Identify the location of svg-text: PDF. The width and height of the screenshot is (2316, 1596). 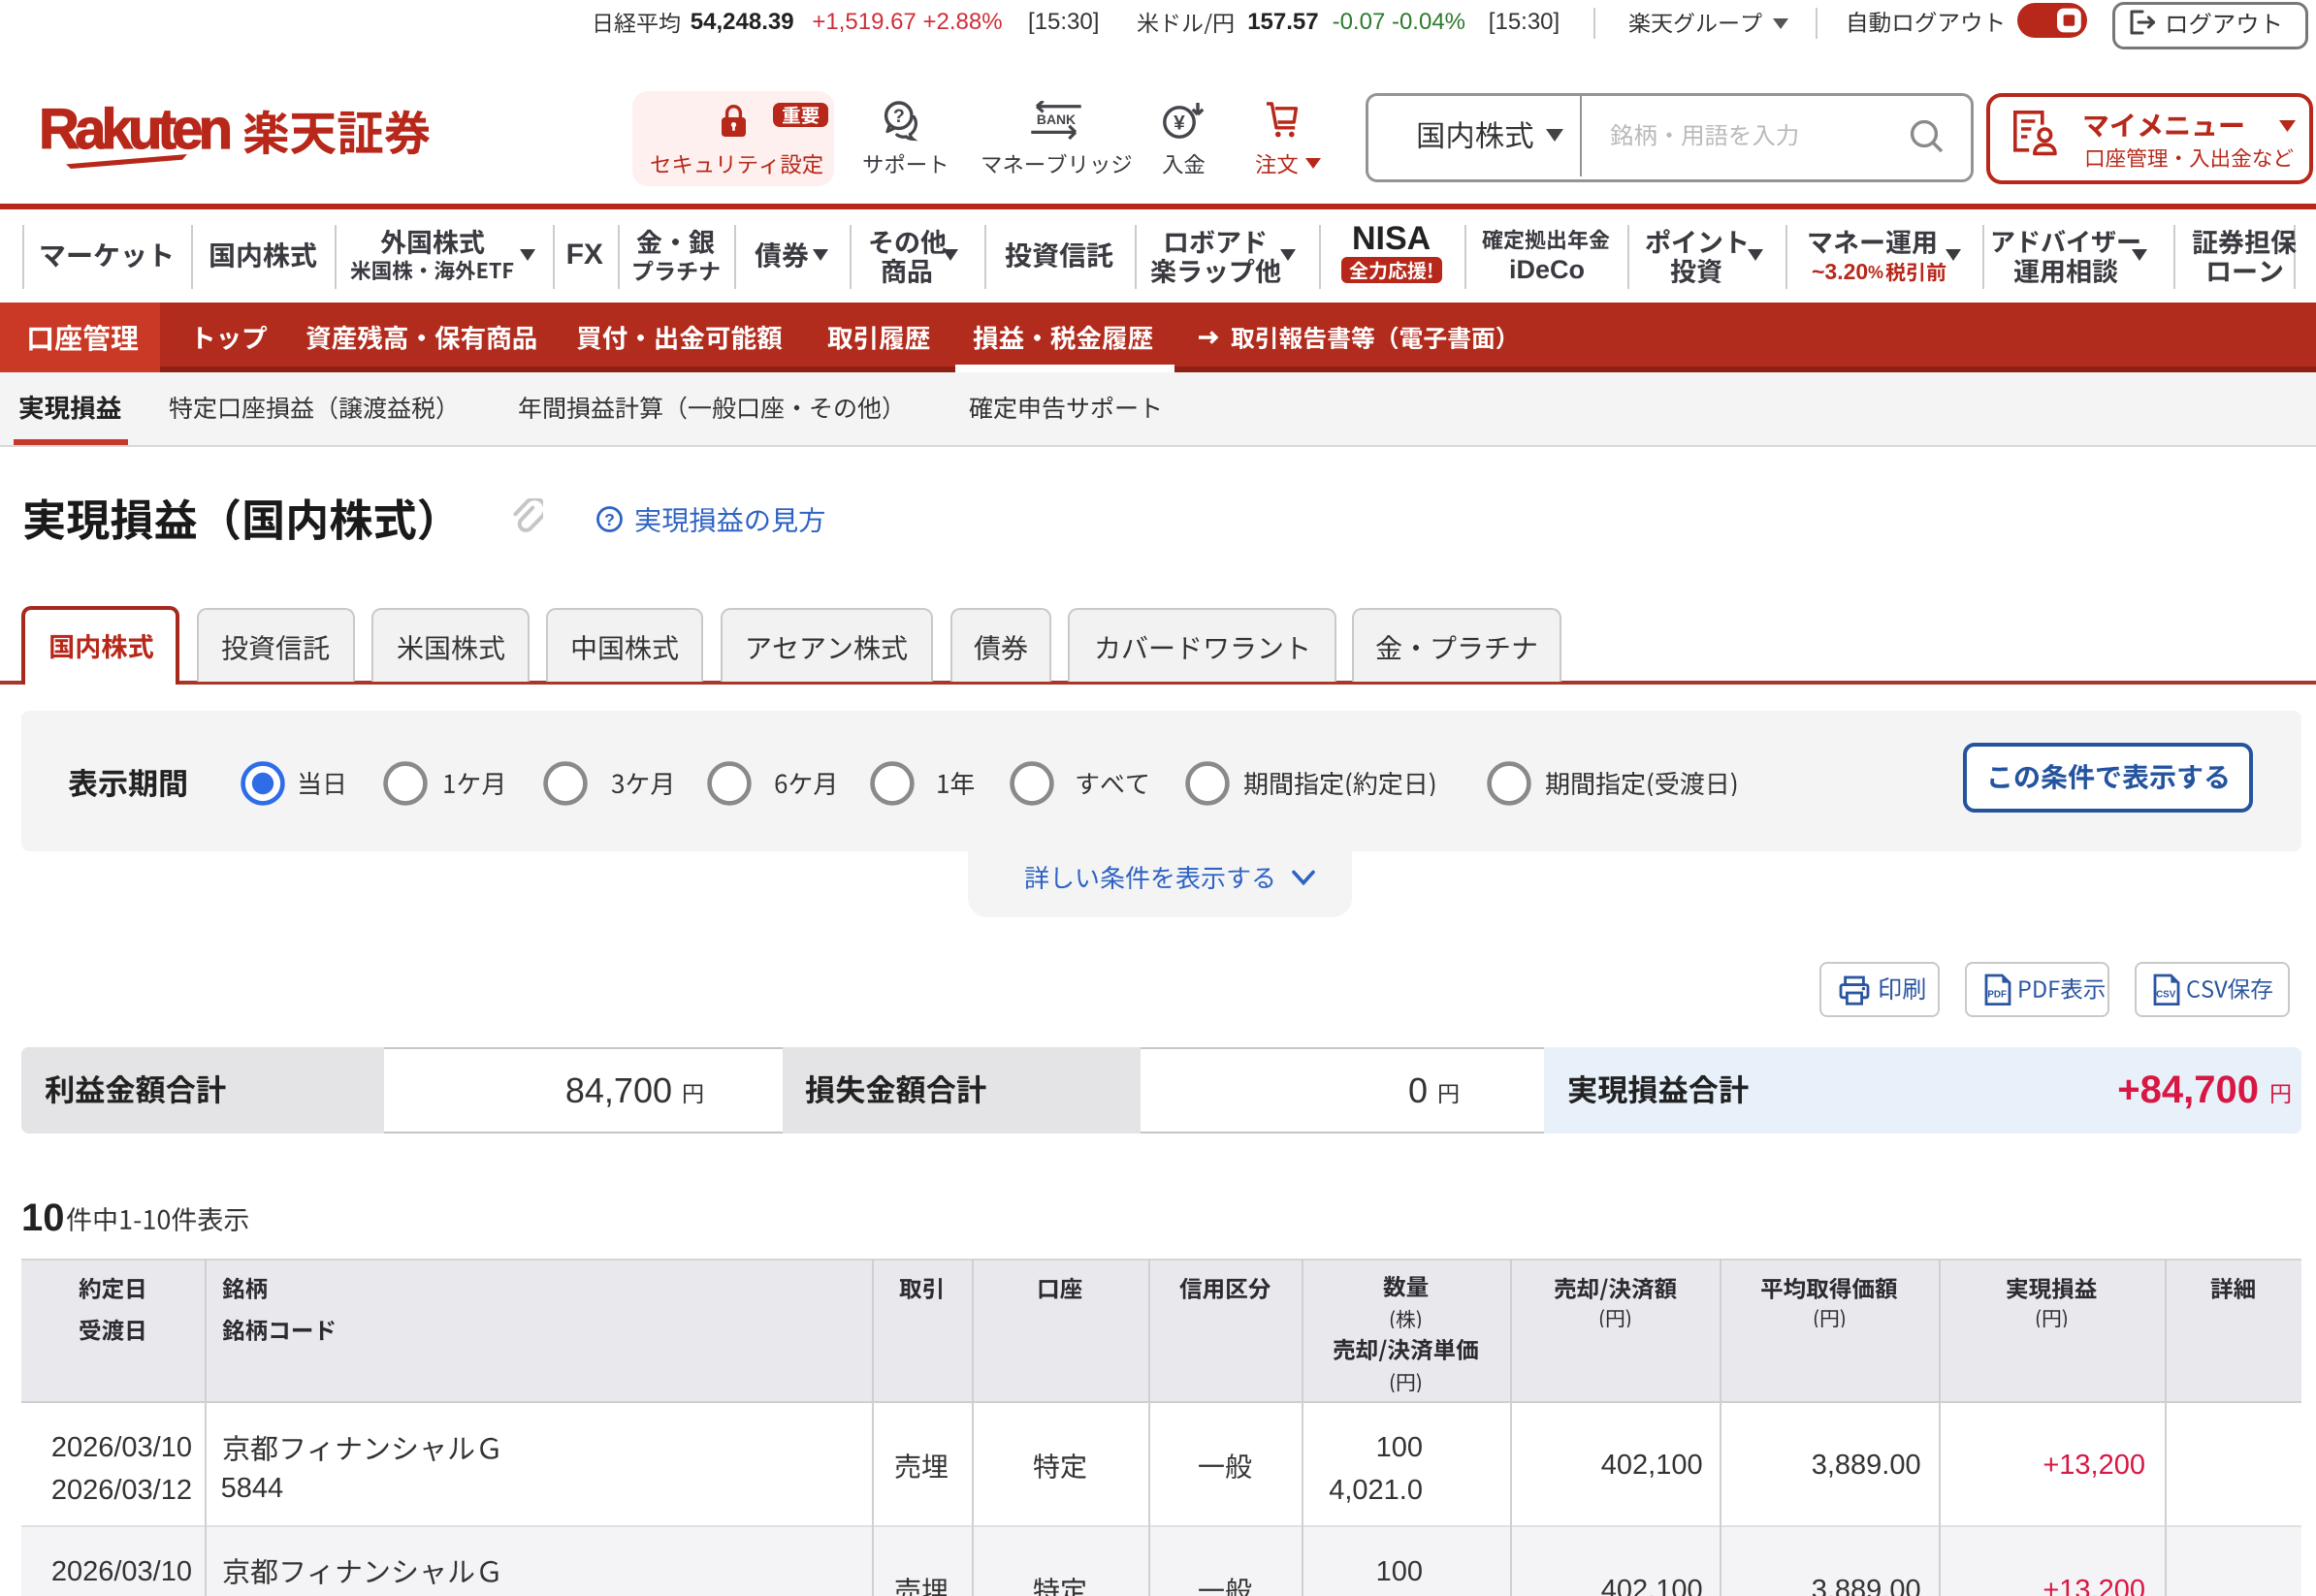
(1997, 995).